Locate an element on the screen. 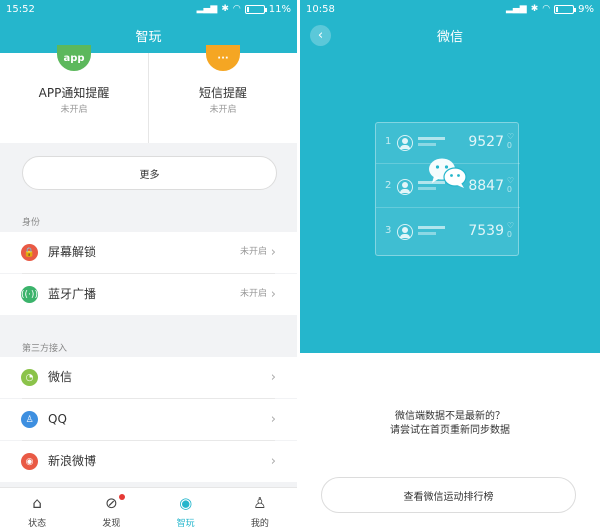 This screenshot has height=531, width=600. ranking-illustration: 1 9527 ♡ 0 2 8847 ♡ 0 3 7539 ♡ 0 is located at coordinates (447, 189).